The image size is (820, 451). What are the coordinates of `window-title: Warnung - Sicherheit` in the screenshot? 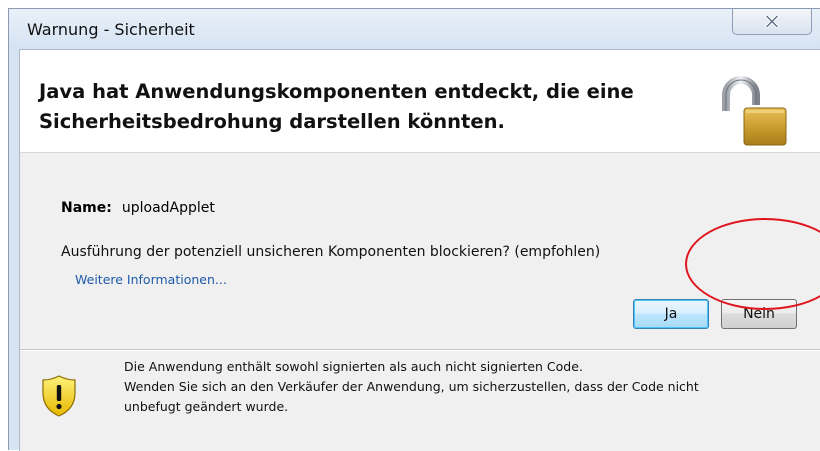 It's located at (111, 29).